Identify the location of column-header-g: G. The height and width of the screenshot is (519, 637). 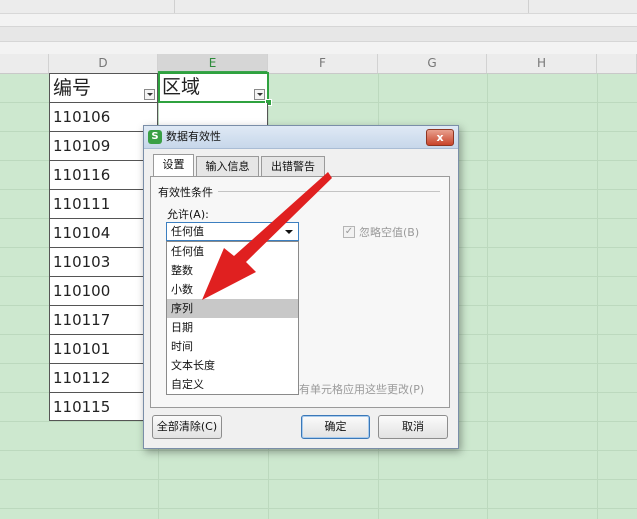
(432, 63).